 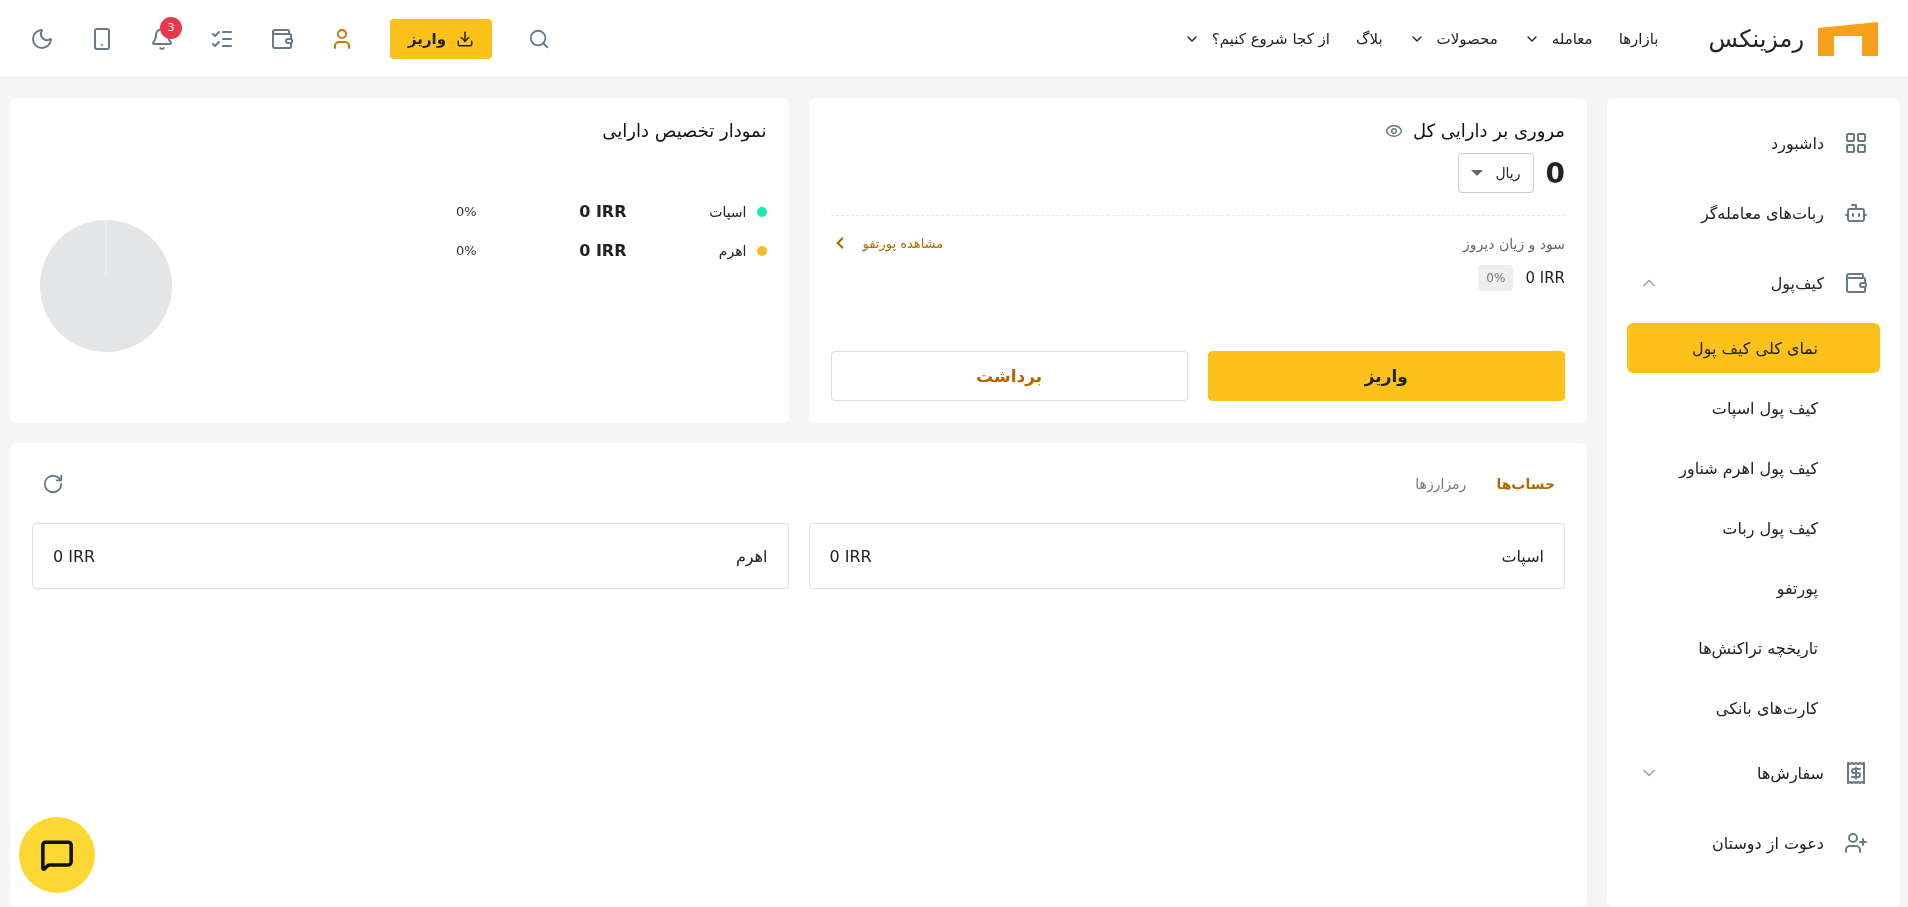 I want to click on chat-icon, so click(x=57, y=855).